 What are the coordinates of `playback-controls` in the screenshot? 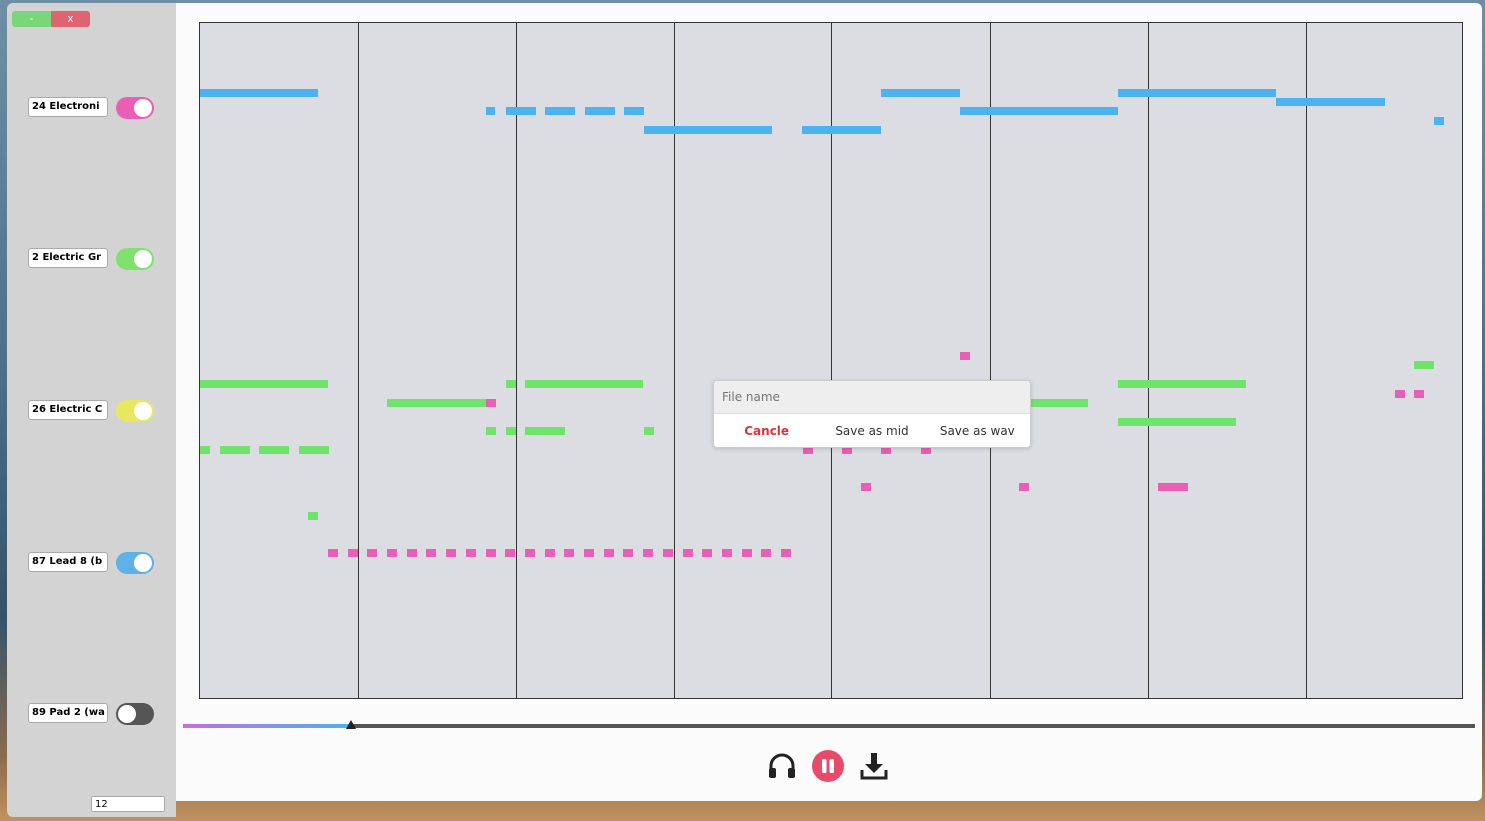 It's located at (828, 766).